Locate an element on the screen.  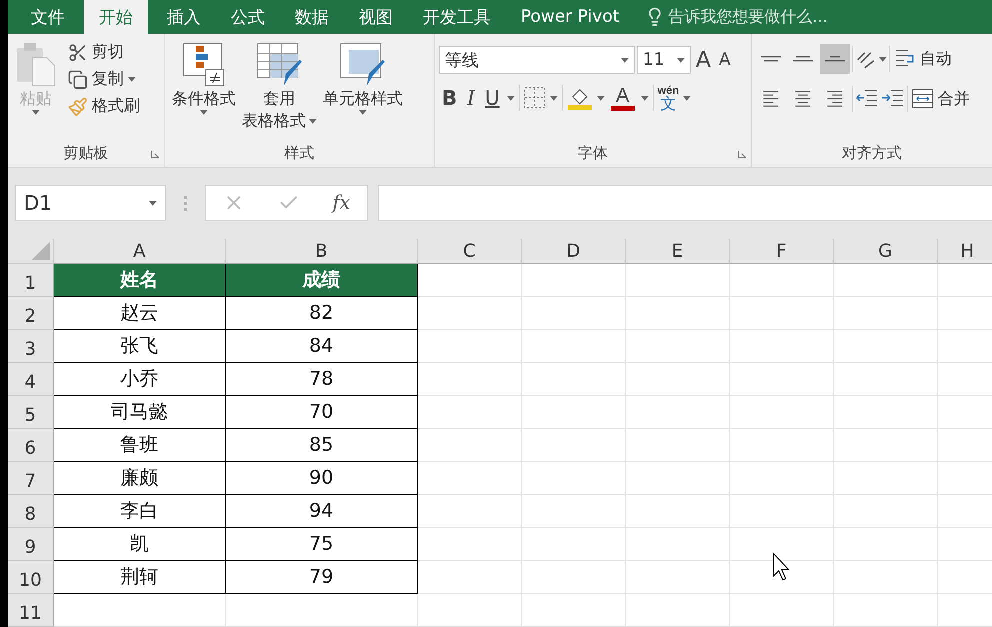
insert-function-button: fx is located at coordinates (341, 203).